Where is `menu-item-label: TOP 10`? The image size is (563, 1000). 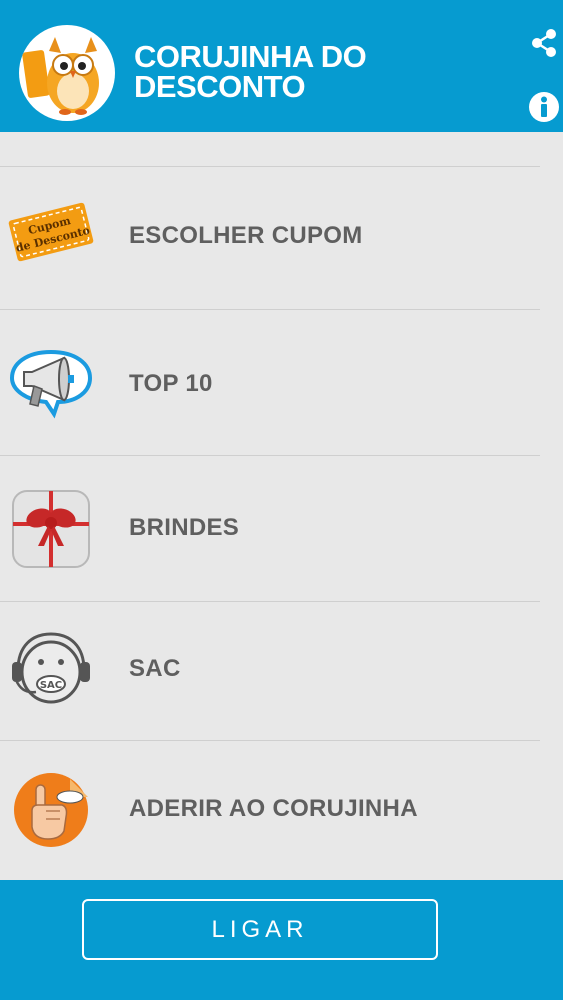
menu-item-label: TOP 10 is located at coordinates (171, 383).